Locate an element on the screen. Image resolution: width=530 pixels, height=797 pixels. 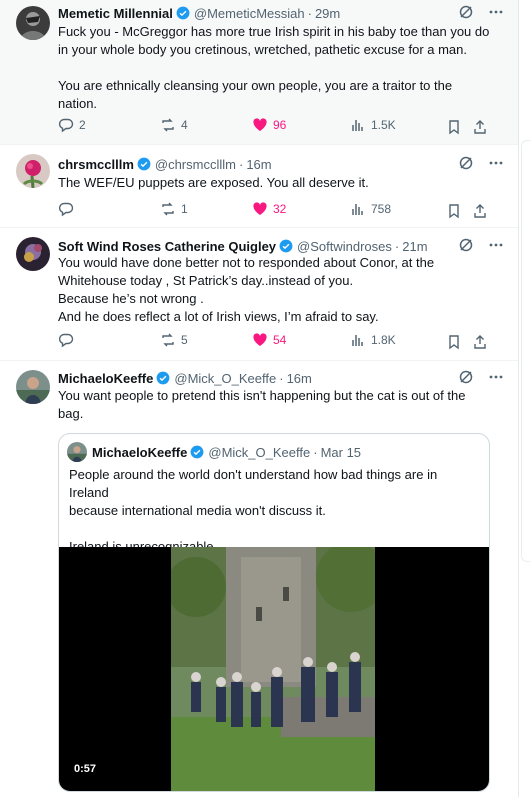
repost-count: 5 is located at coordinates (184, 340).